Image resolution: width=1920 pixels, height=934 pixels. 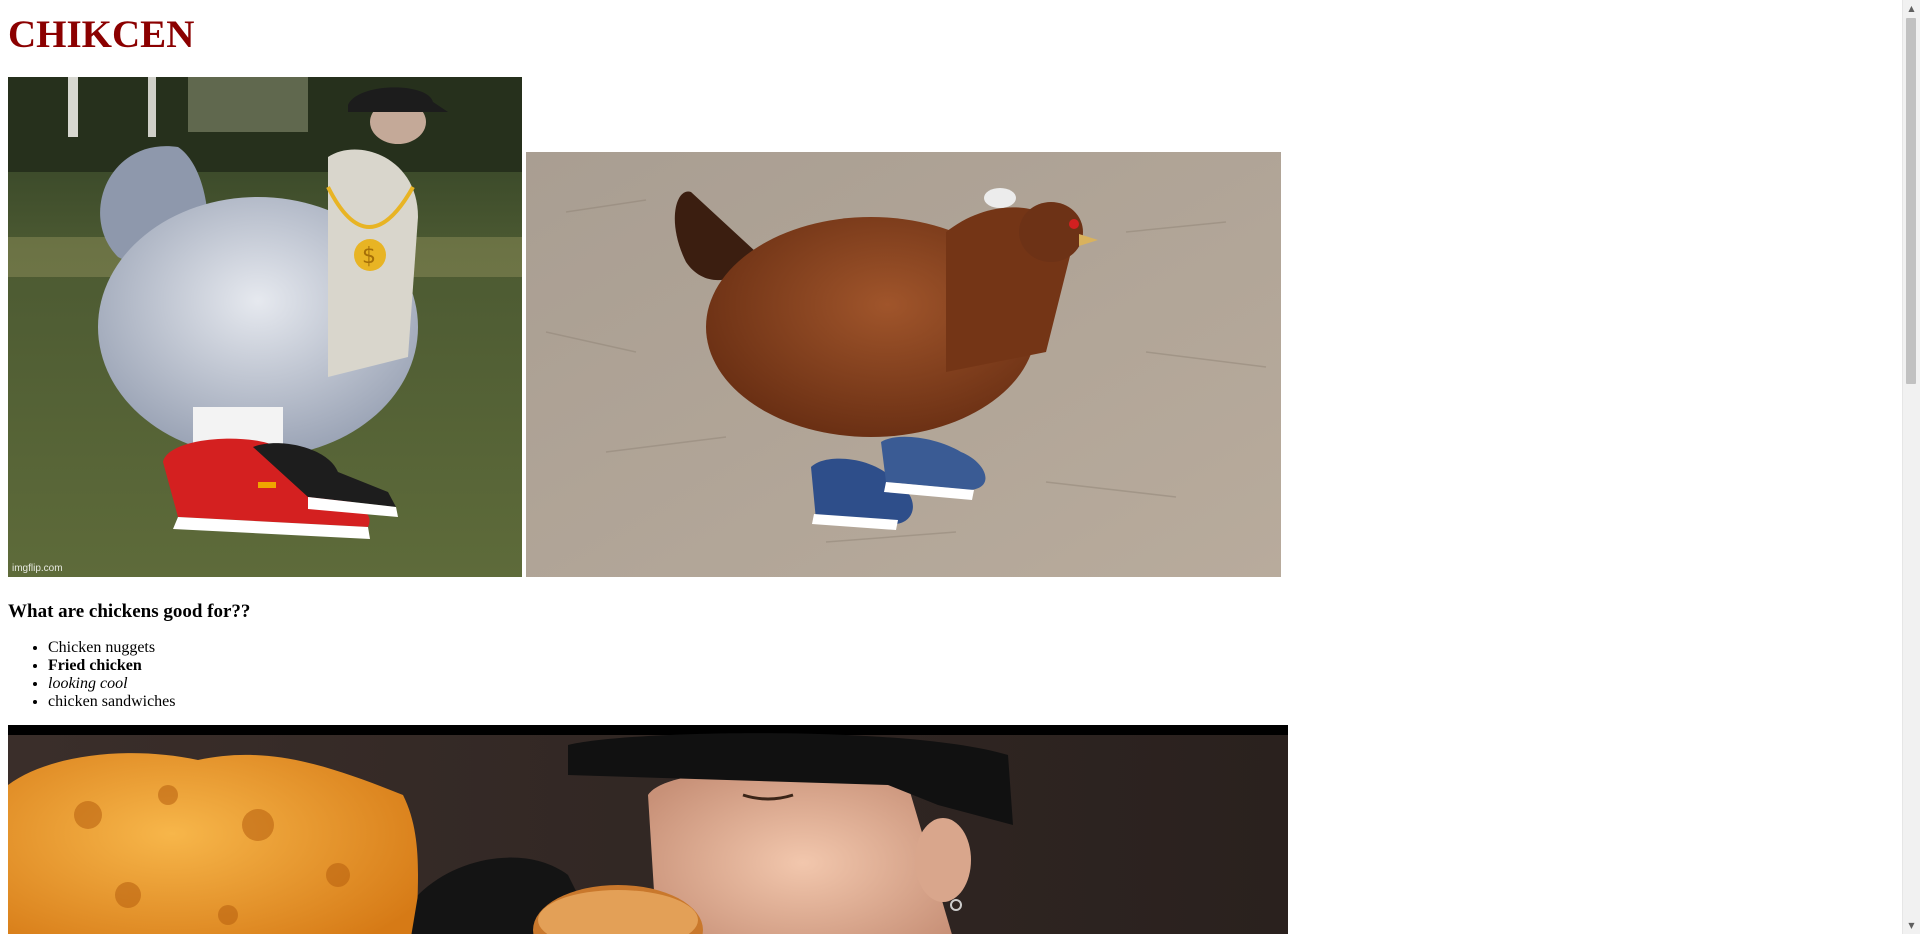 I want to click on imgflip-watermark: imgflip.com, so click(x=37, y=568).